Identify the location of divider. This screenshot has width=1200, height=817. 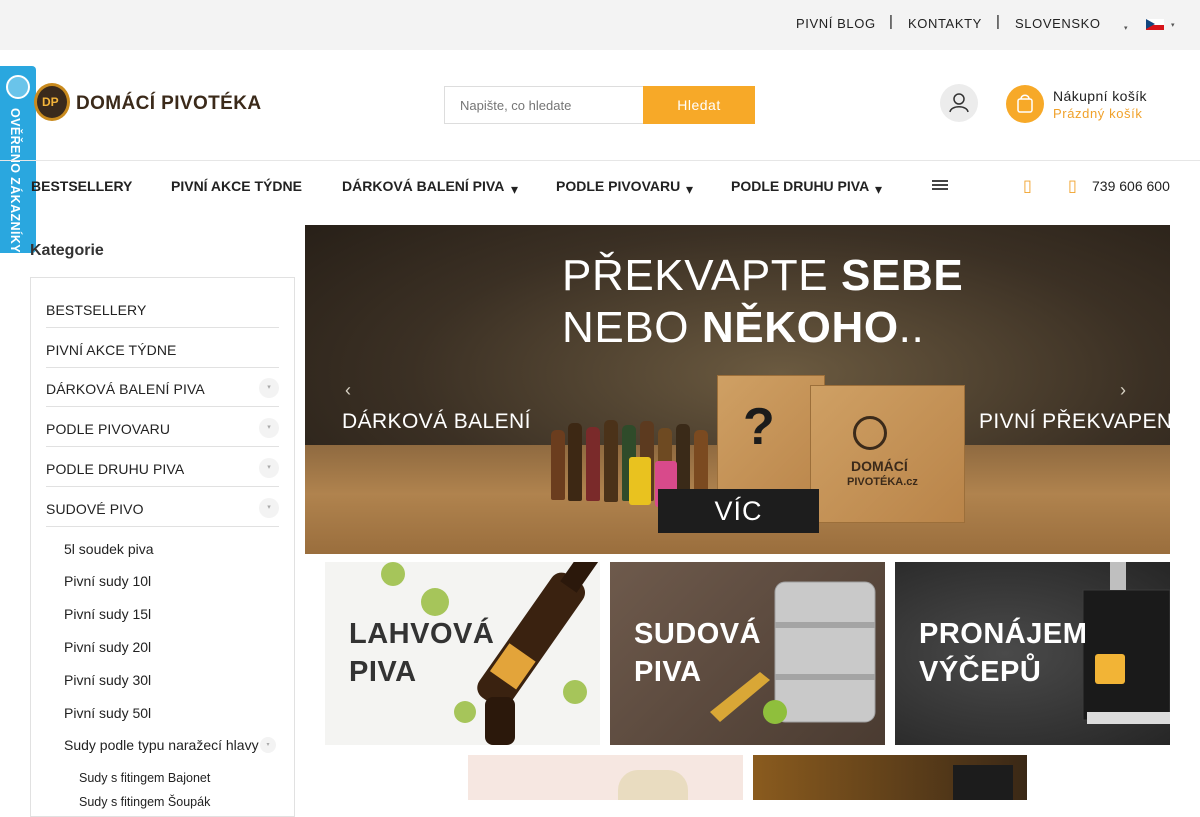
(600, 160).